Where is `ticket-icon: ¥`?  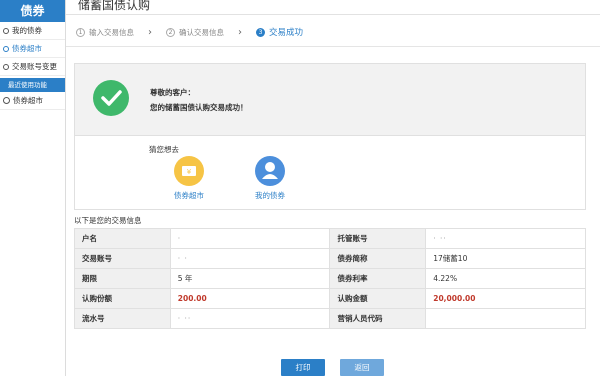 ticket-icon: ¥ is located at coordinates (189, 171).